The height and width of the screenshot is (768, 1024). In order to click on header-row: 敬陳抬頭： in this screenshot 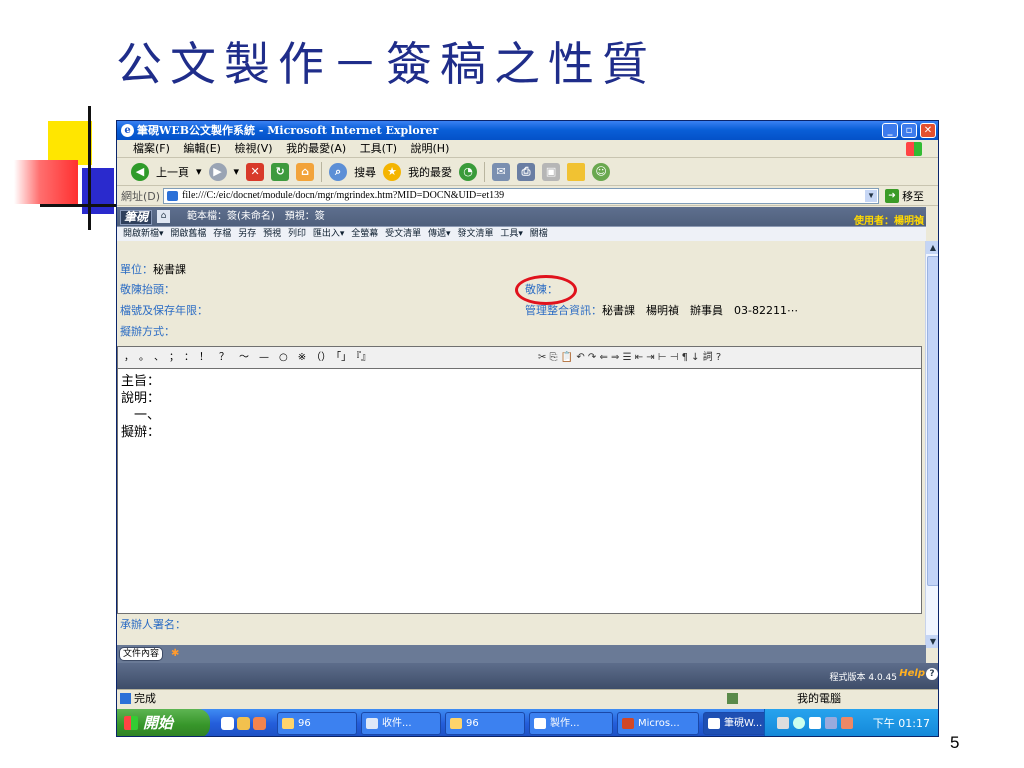, I will do `click(147, 290)`.